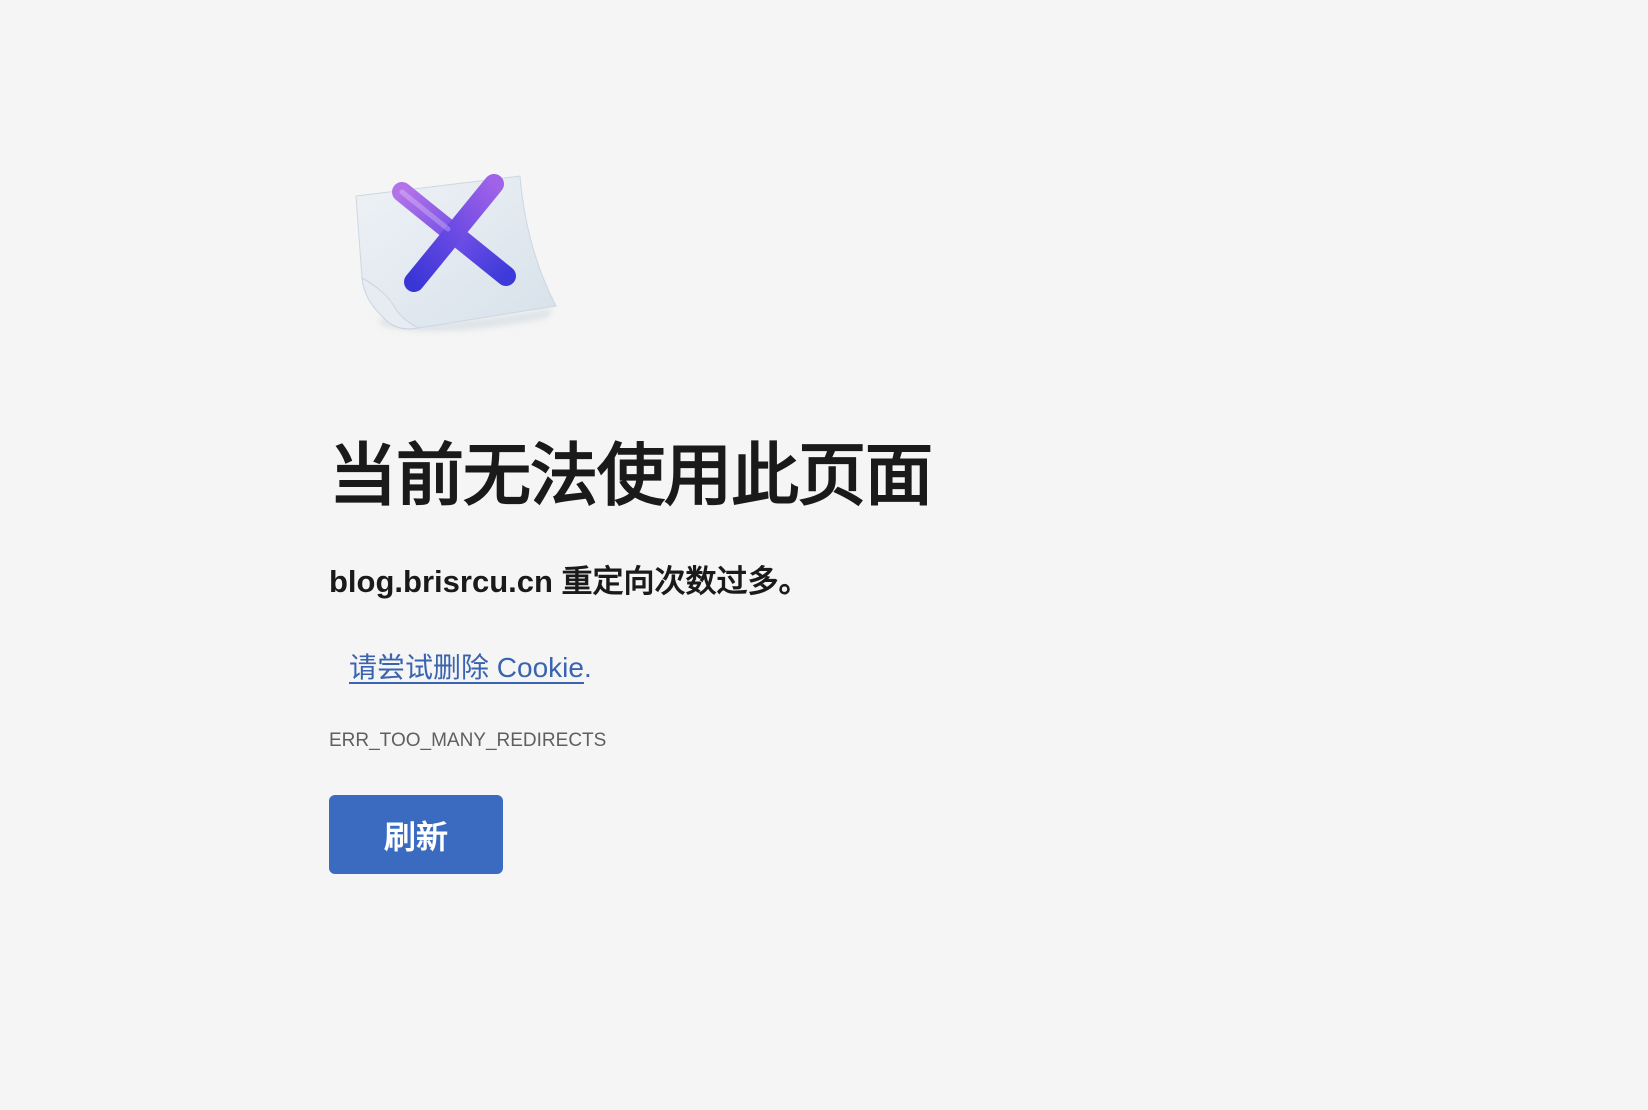  Describe the element at coordinates (416, 834) in the screenshot. I see `reload-button: 刷新` at that location.